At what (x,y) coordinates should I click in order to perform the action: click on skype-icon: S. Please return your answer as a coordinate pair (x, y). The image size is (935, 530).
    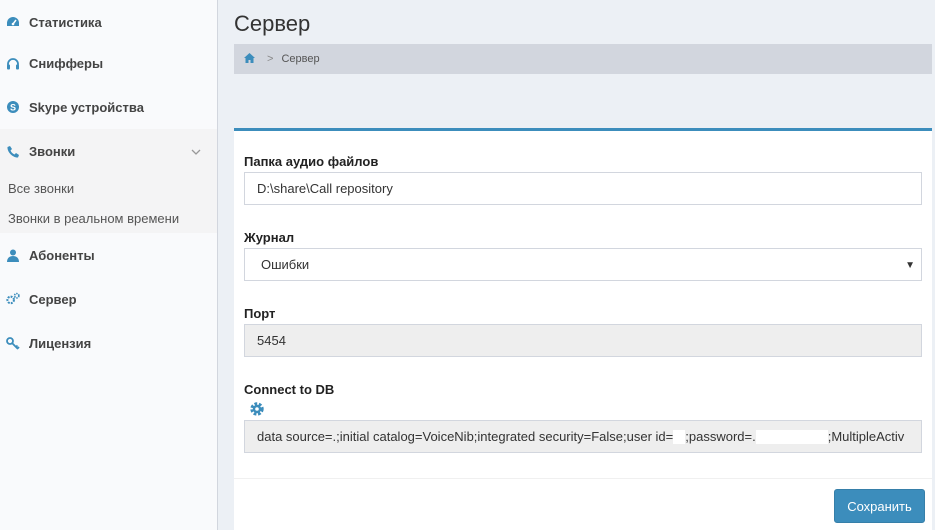
    Looking at the image, I should click on (13, 107).